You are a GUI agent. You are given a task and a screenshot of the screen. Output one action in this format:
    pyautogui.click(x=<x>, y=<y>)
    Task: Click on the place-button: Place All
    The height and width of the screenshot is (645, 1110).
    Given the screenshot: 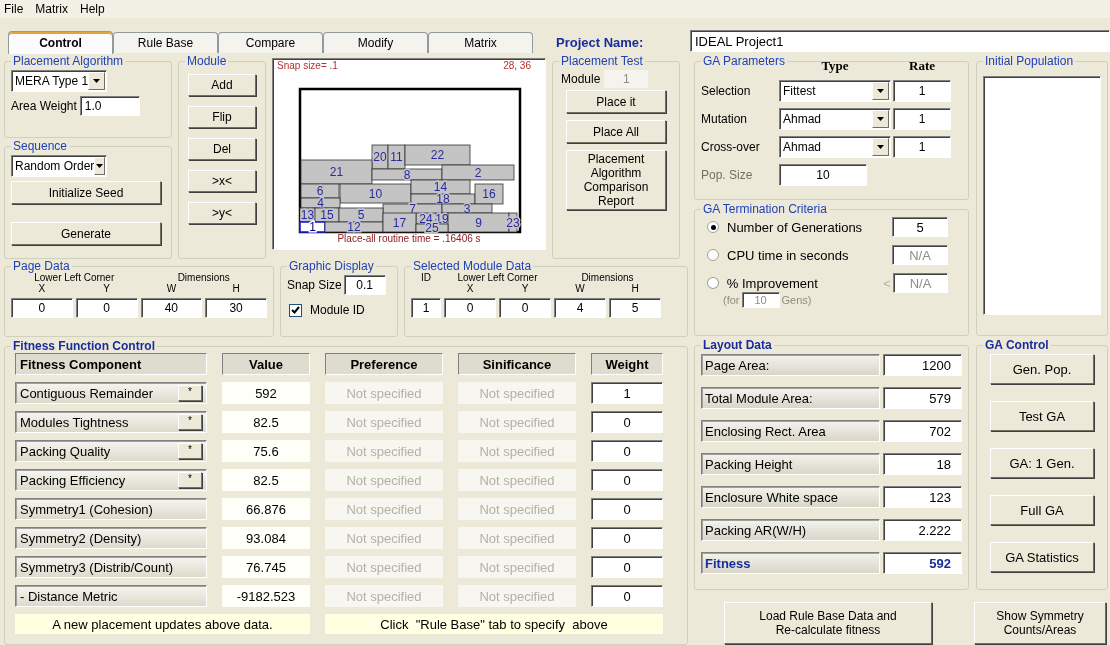 What is the action you would take?
    pyautogui.click(x=616, y=131)
    